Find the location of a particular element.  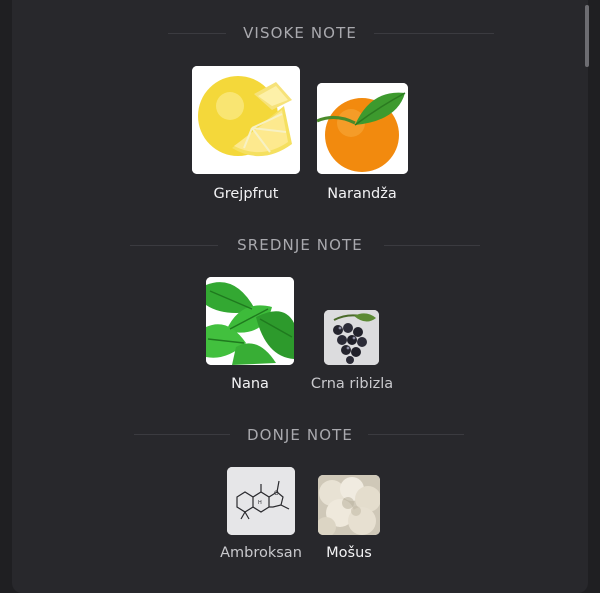

grapefruit-icon is located at coordinates (246, 120).